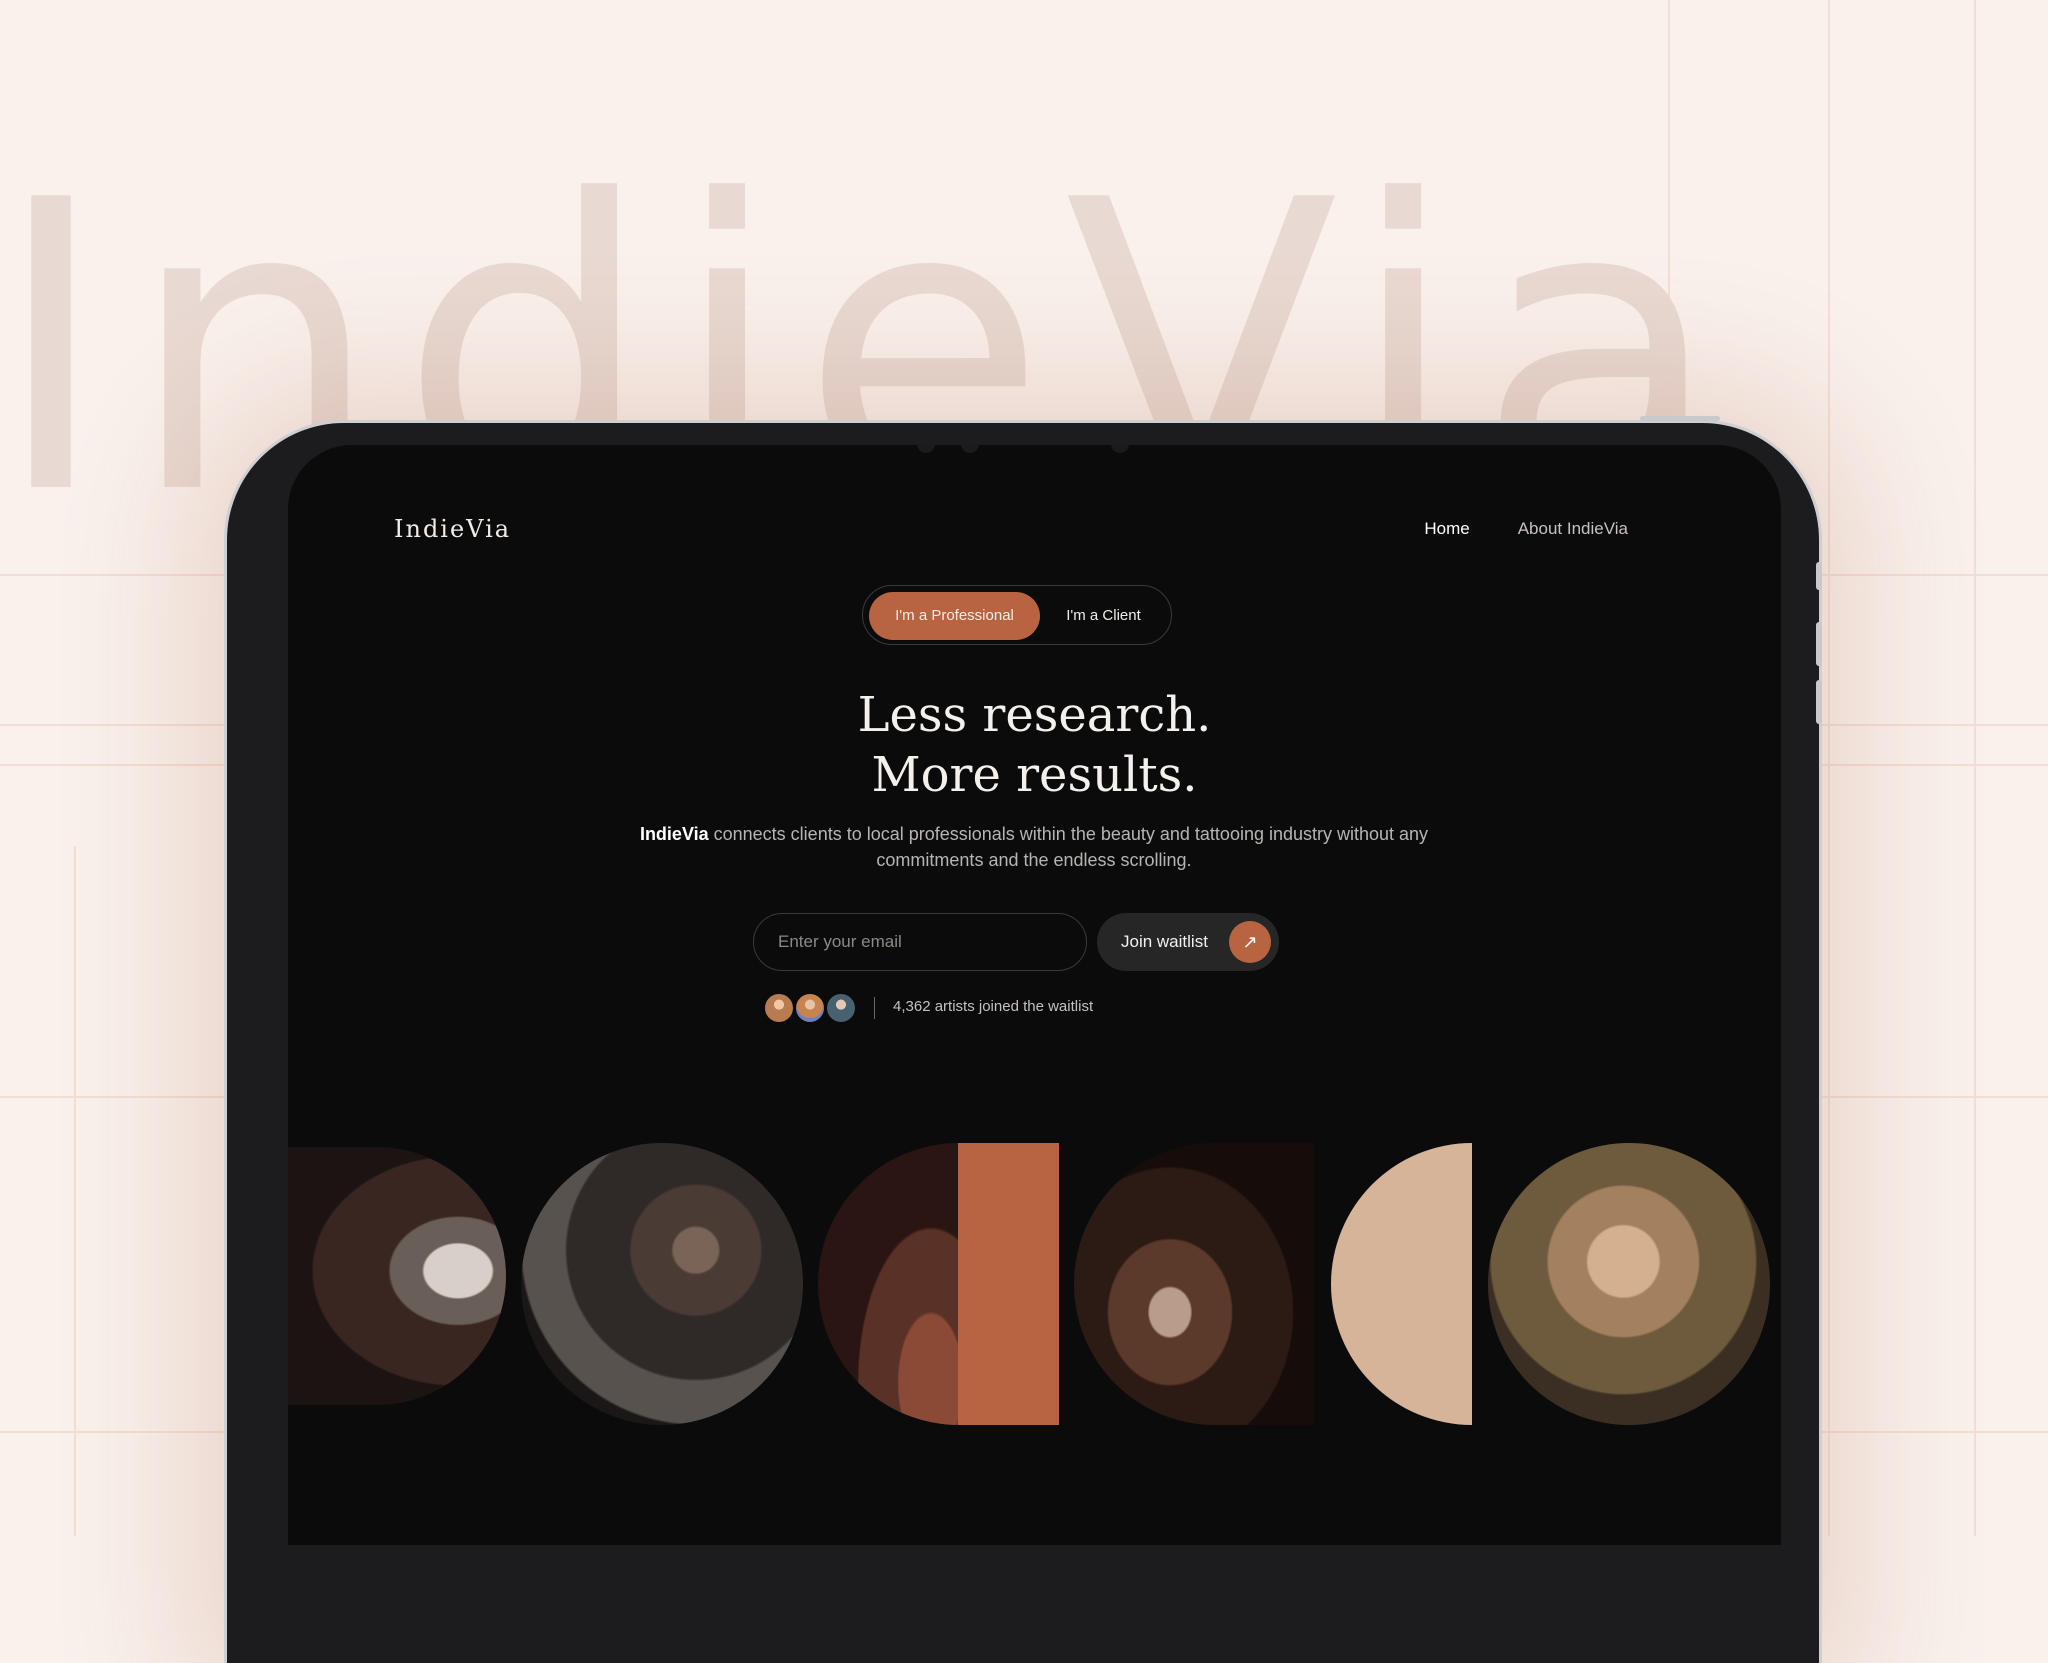 Image resolution: width=2048 pixels, height=1663 pixels. I want to click on gallery-photo-tattoo-artist-hand, so click(397, 1276).